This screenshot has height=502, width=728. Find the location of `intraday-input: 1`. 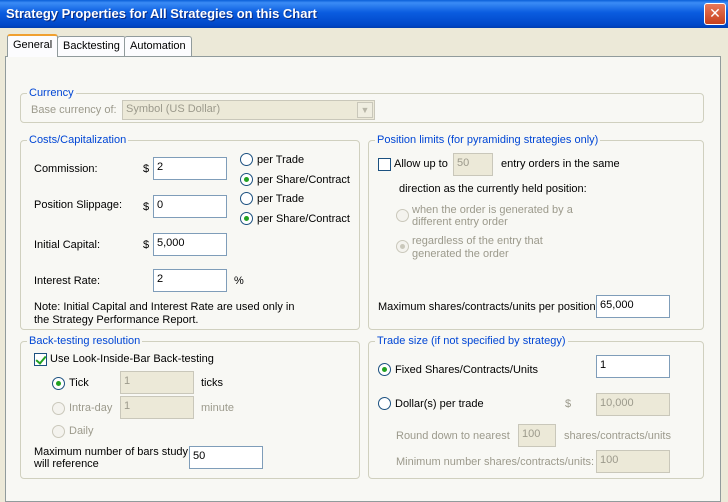

intraday-input: 1 is located at coordinates (157, 407).